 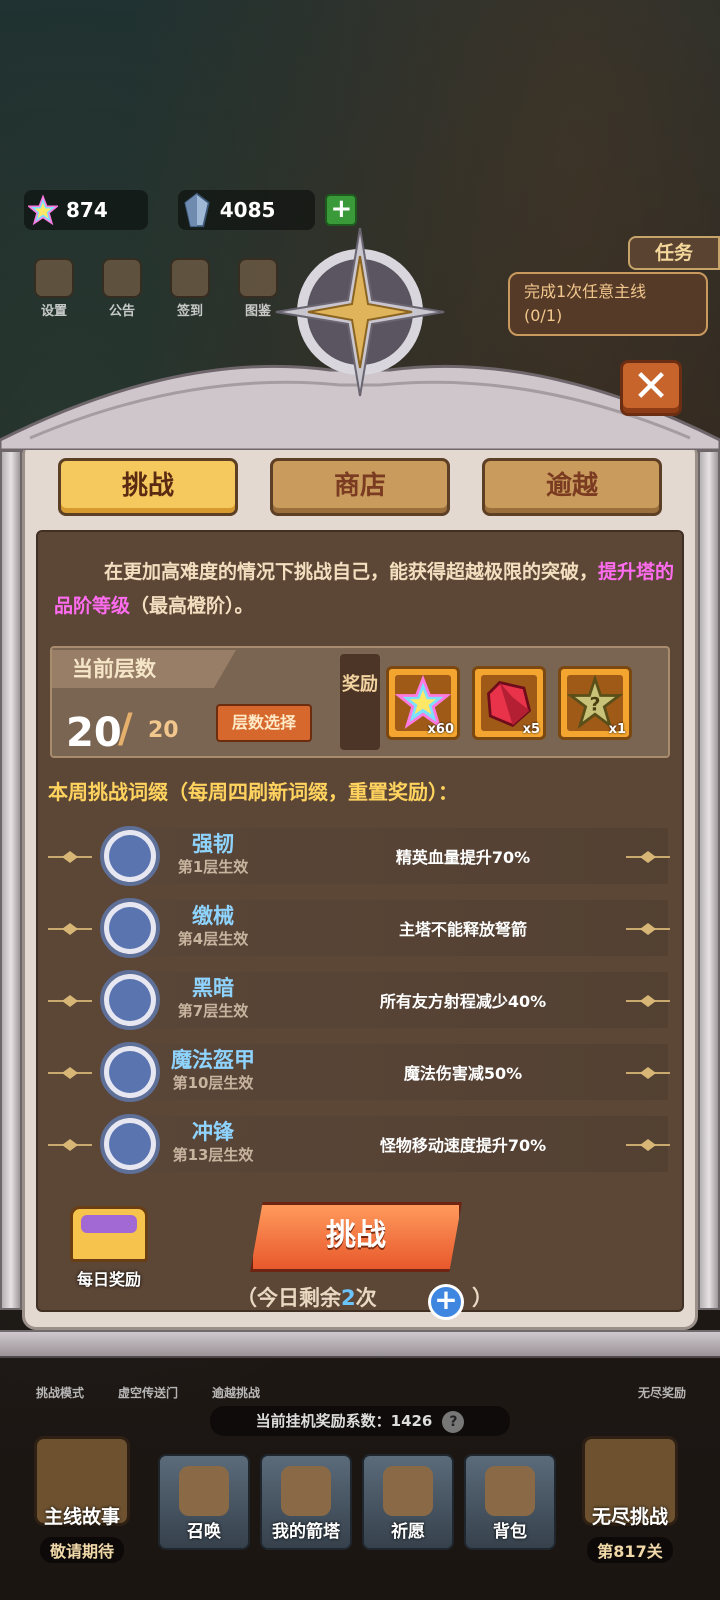 What do you see at coordinates (82, 1499) in the screenshot?
I see `nav-main-story: 主线故事 敬请期待` at bounding box center [82, 1499].